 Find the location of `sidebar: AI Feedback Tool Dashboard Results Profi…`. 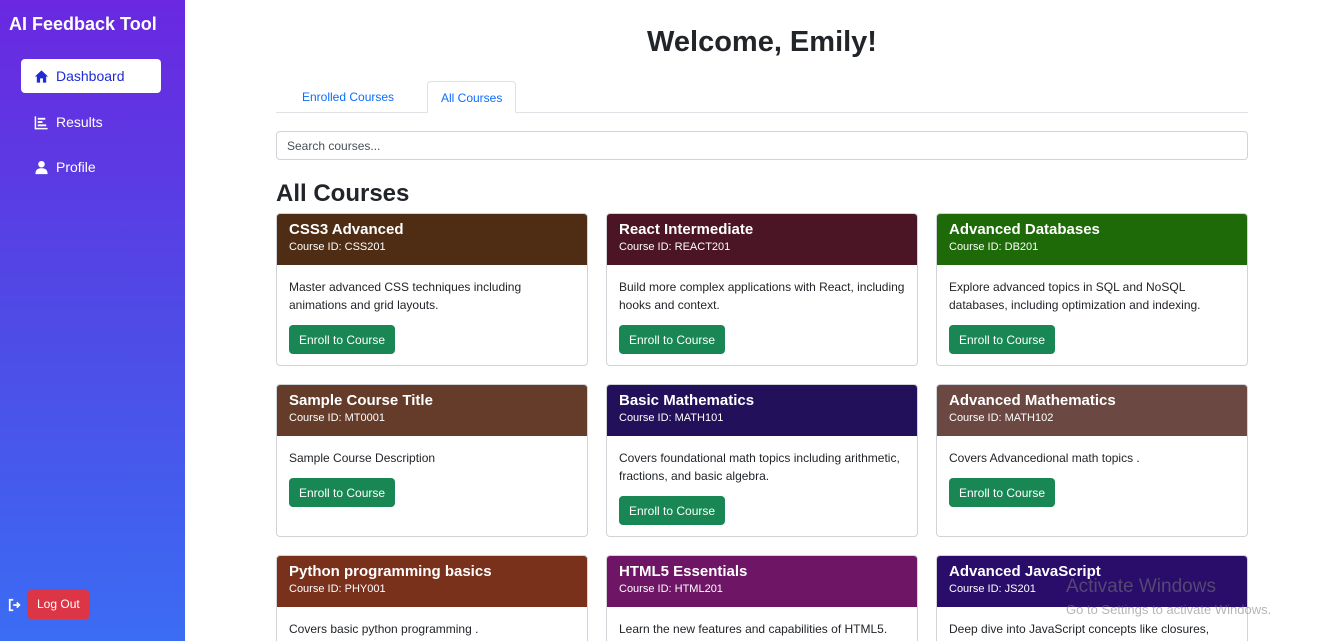

sidebar: AI Feedback Tool Dashboard Results Profi… is located at coordinates (92, 320).